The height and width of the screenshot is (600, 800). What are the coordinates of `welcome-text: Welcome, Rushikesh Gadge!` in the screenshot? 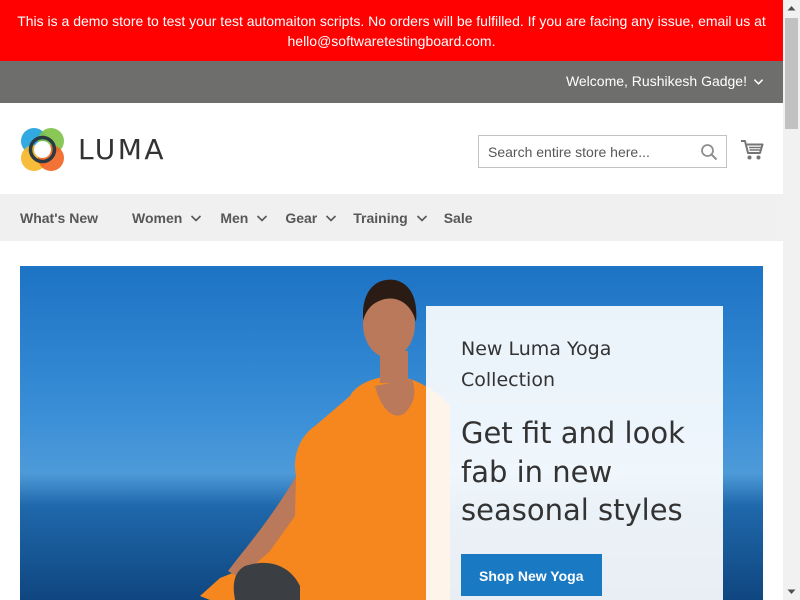 It's located at (656, 81).